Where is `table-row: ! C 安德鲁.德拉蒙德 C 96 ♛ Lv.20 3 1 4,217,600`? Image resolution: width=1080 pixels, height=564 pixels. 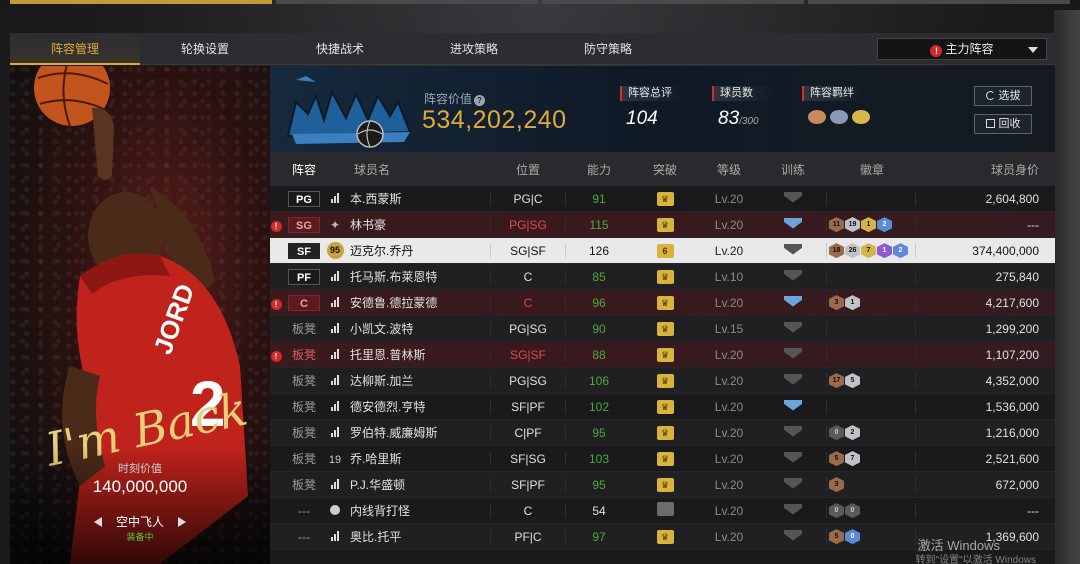 table-row: ! C 安德鲁.德拉蒙德 C 96 ♛ Lv.20 3 1 4,217,600 is located at coordinates (662, 303).